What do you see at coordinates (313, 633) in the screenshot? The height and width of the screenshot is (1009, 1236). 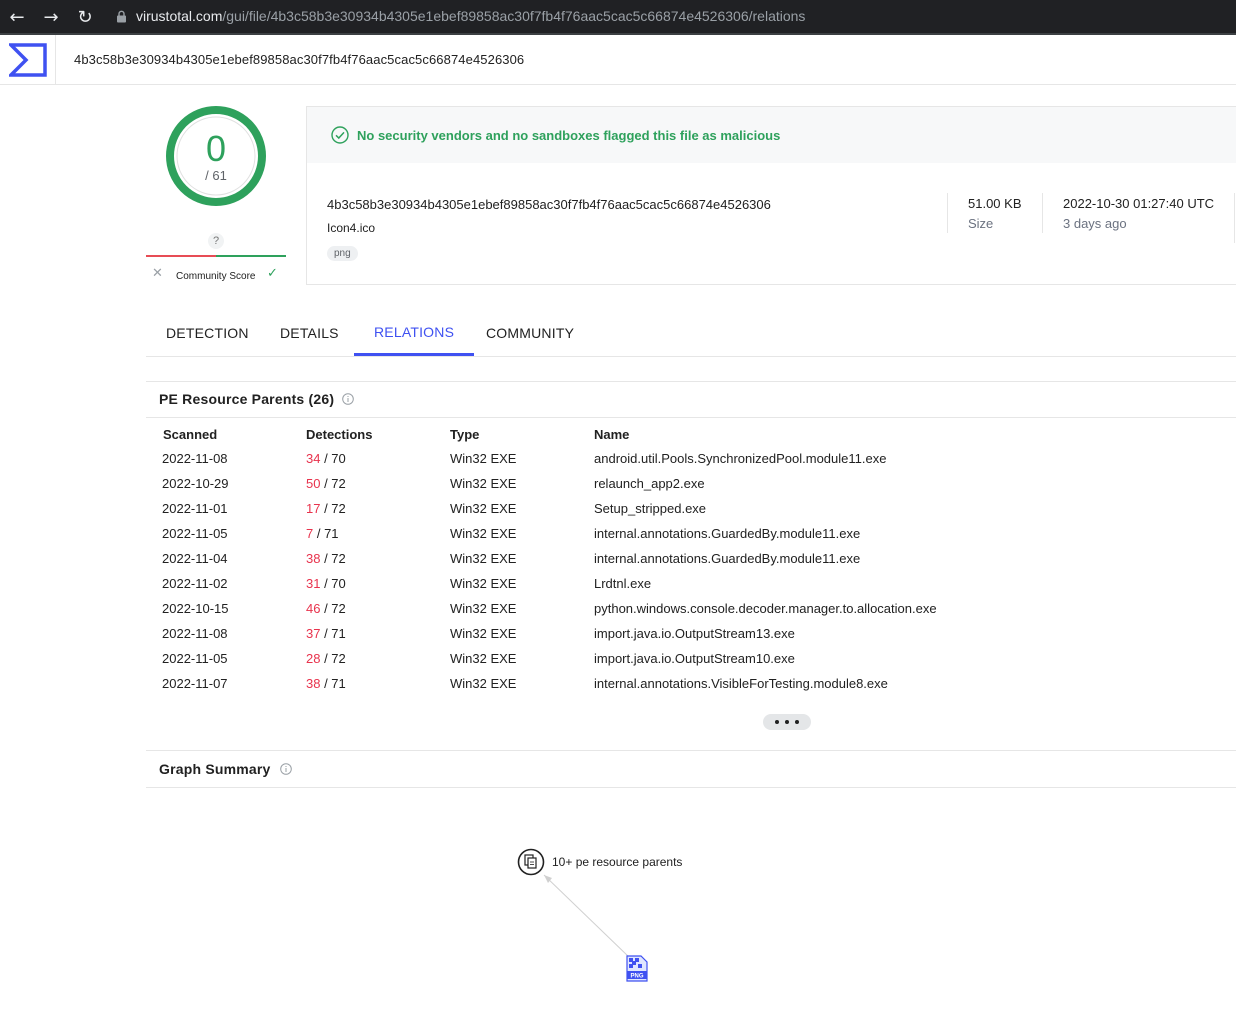 I see `detection-positives: 37` at bounding box center [313, 633].